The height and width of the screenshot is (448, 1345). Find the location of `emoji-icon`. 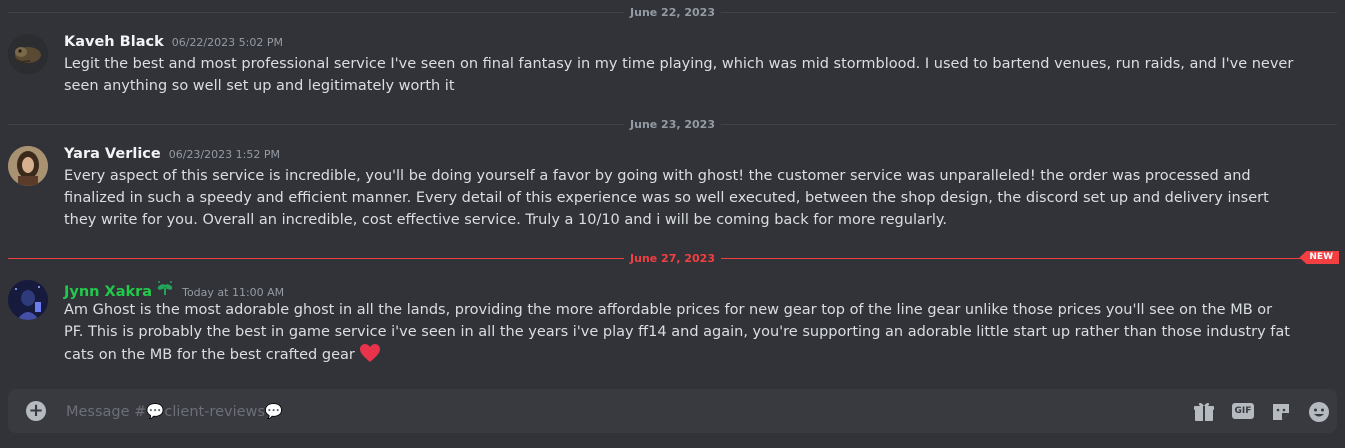

emoji-icon is located at coordinates (1319, 412).